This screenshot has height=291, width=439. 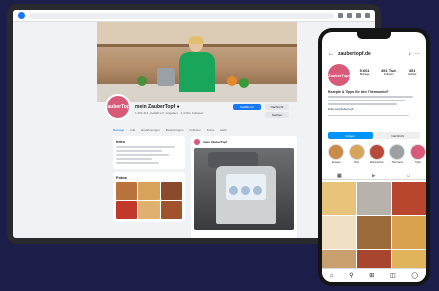 I want to click on tab-reviews: Bewertungen, so click(x=175, y=130).